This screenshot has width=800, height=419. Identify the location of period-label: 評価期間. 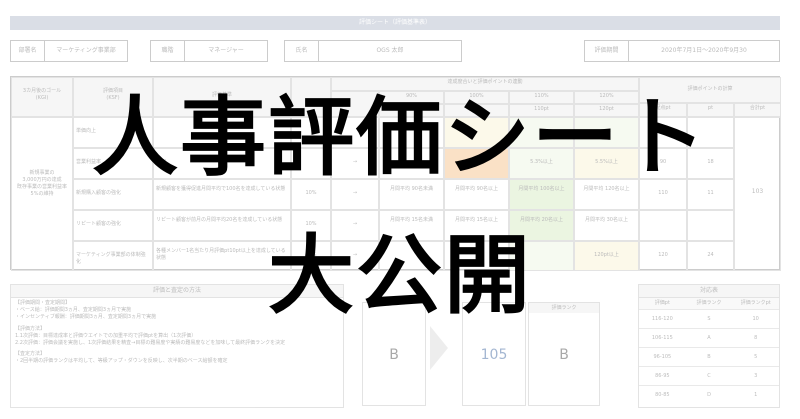
(607, 51).